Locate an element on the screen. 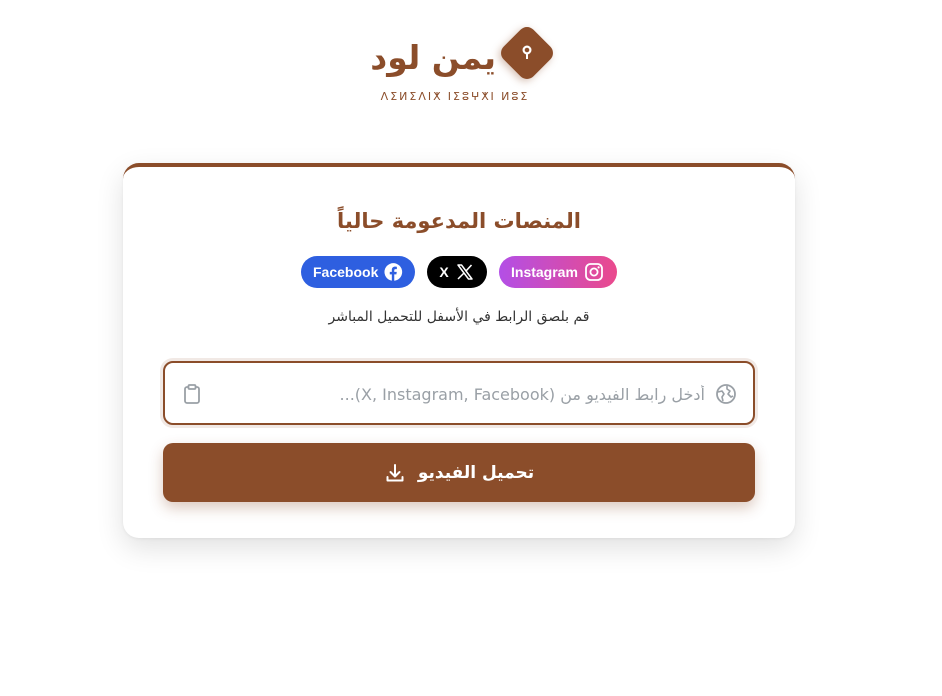  x-icon is located at coordinates (464, 272).